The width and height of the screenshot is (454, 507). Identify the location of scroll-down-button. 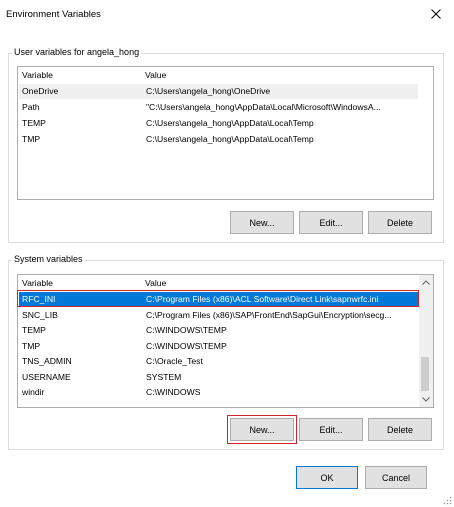
(426, 399).